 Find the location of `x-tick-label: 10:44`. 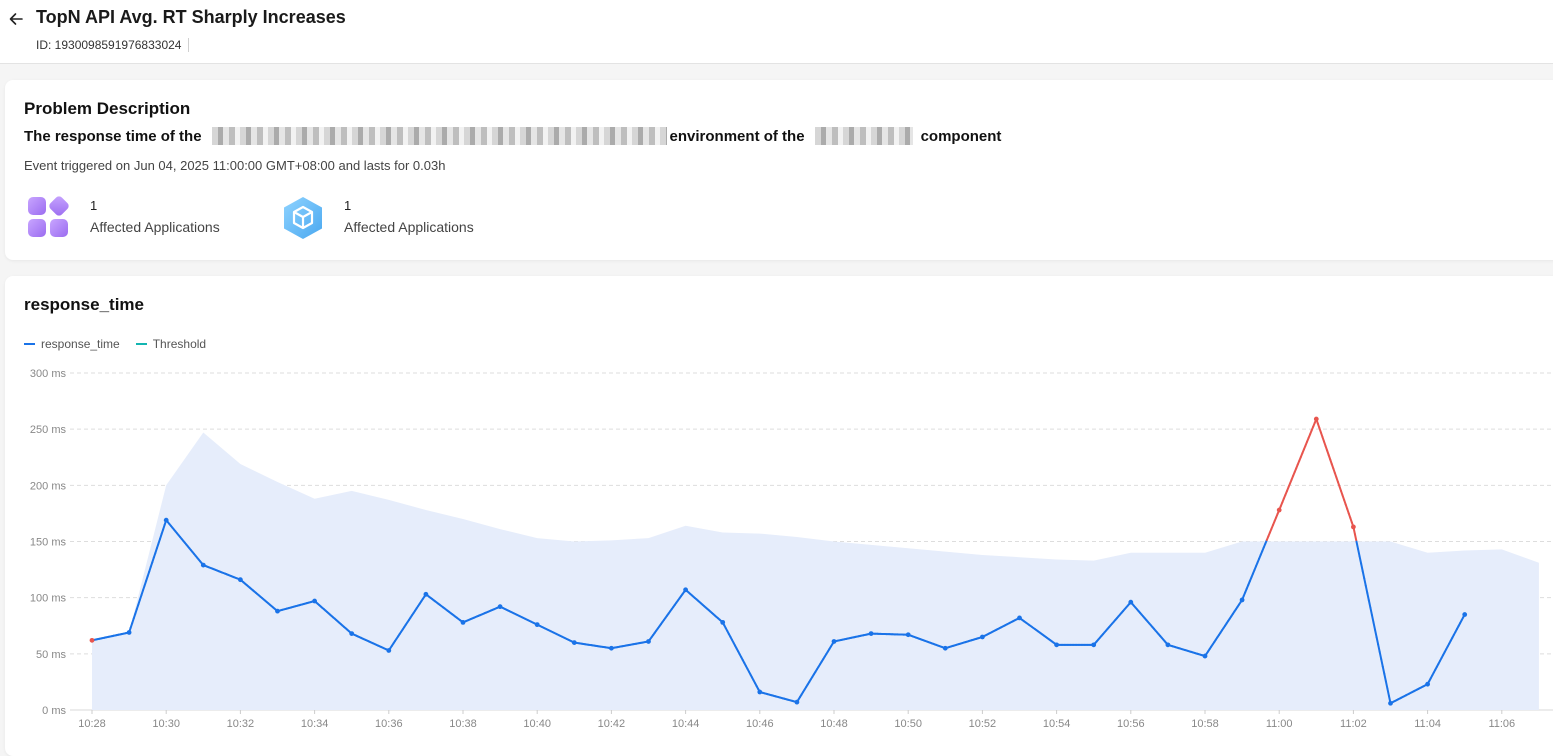

x-tick-label: 10:44 is located at coordinates (686, 724).